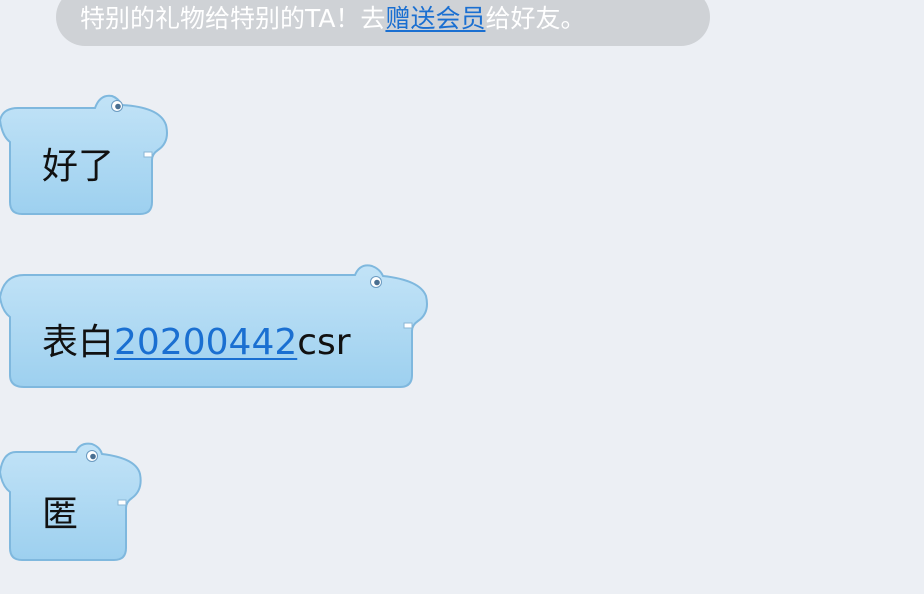 Image resolution: width=924 pixels, height=594 pixels. I want to click on chat-message: 匿, so click(75, 505).